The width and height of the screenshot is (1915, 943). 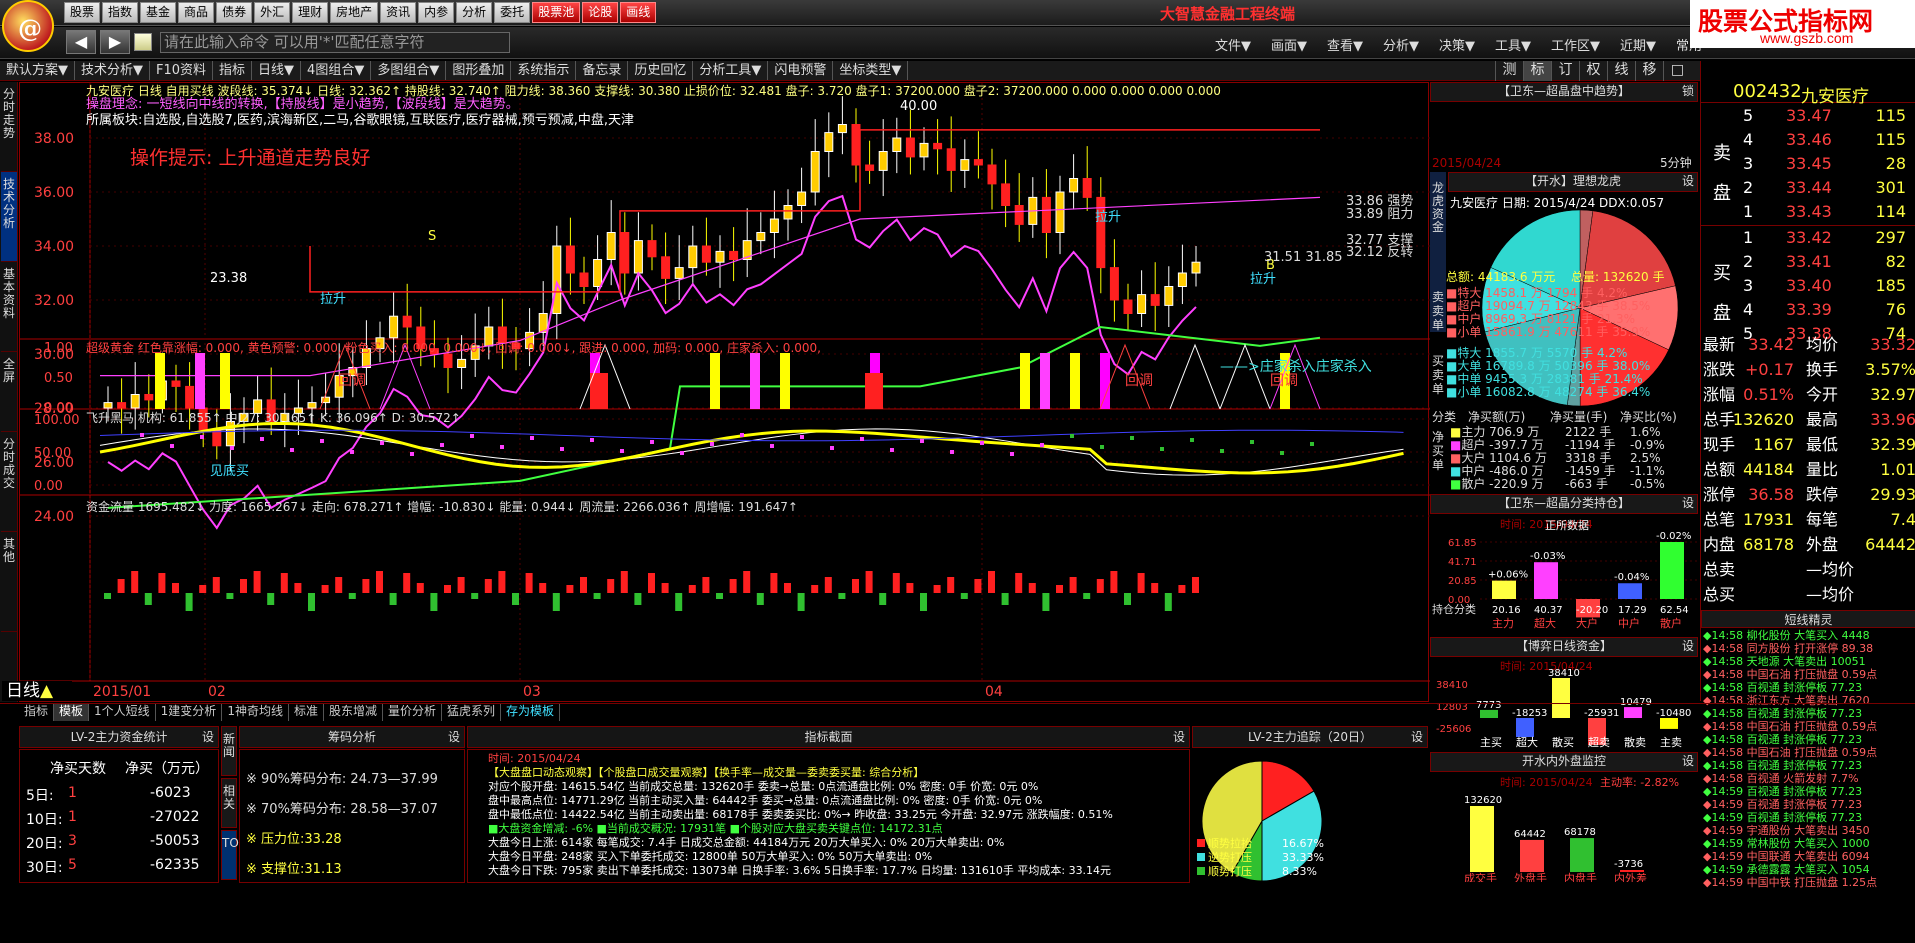 I want to click on p1-side-tab-0: 新闻, so click(x=229, y=751).